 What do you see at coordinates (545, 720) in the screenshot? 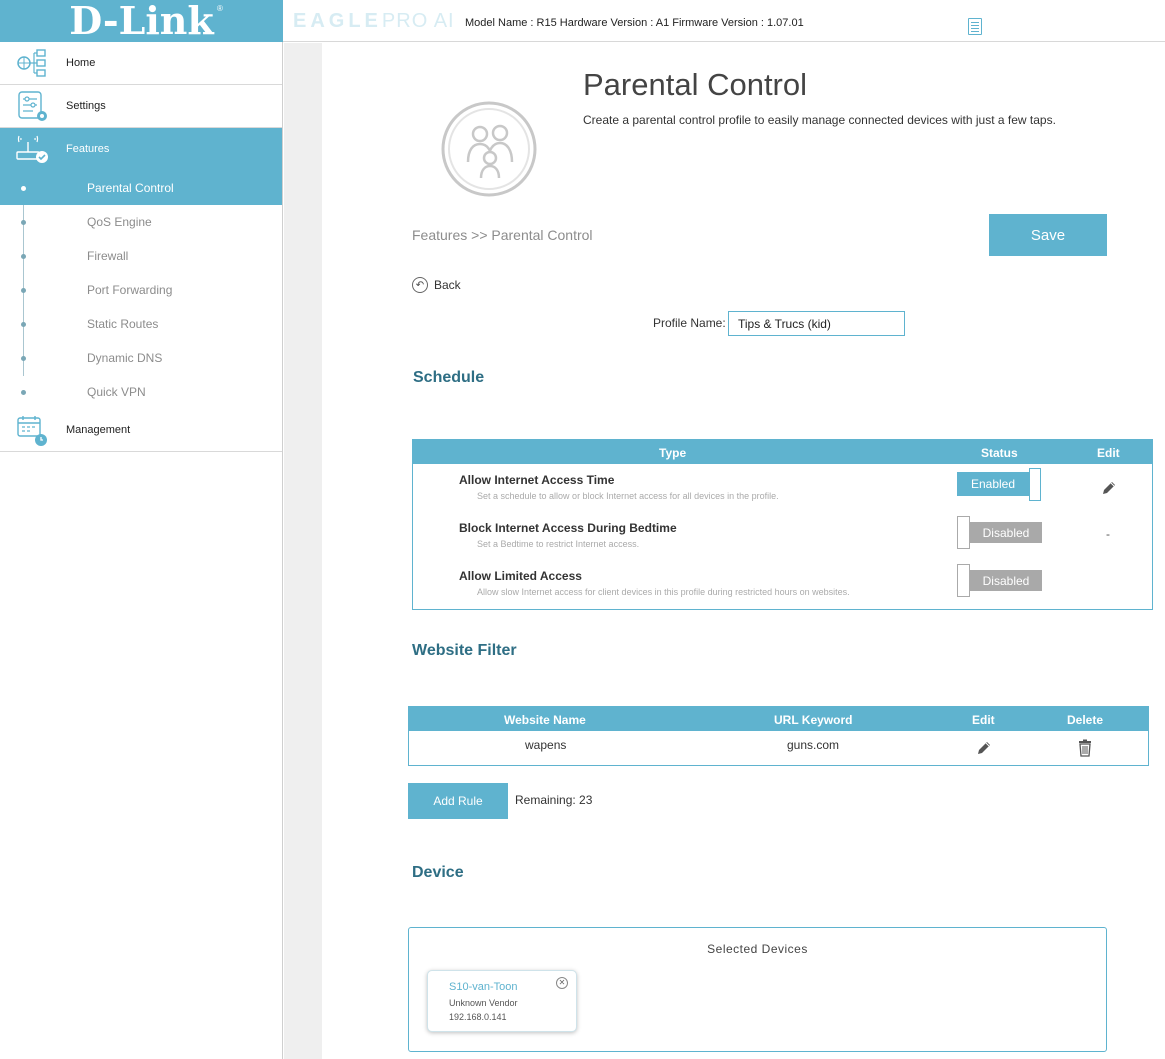
I see `col-website-name: Website Name` at bounding box center [545, 720].